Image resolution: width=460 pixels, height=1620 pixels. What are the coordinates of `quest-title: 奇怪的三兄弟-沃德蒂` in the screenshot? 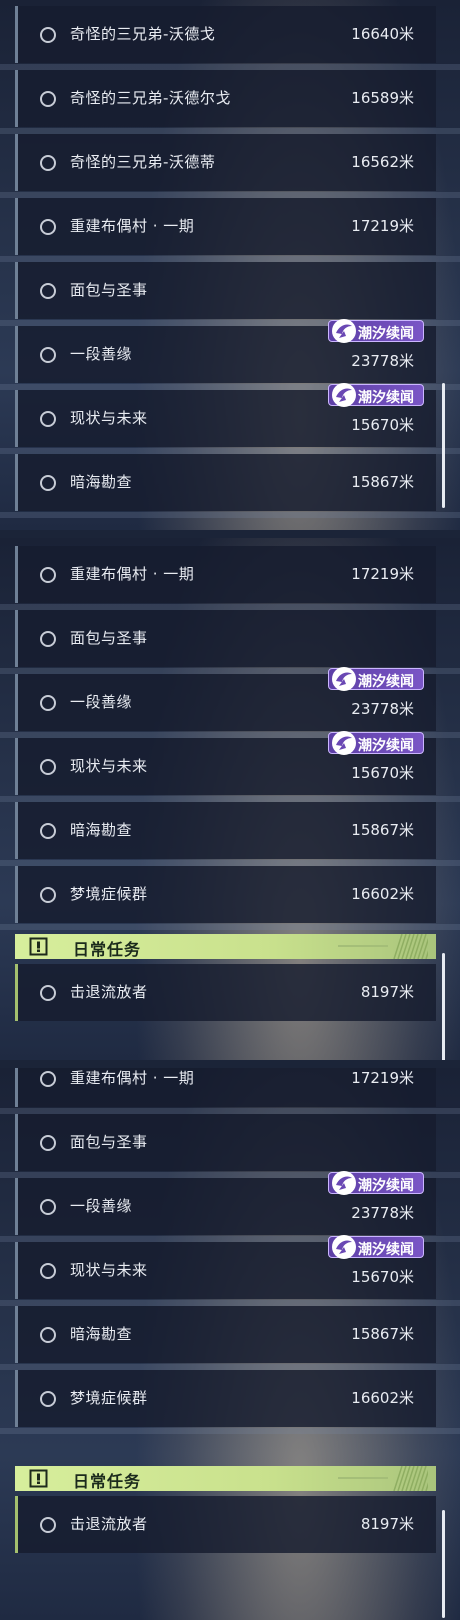 It's located at (143, 162).